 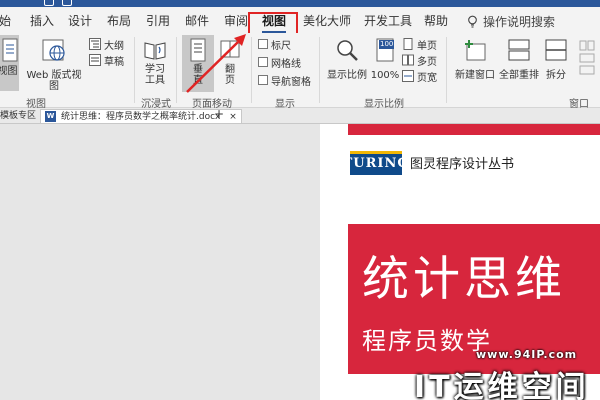 I want to click on one-page-icon, so click(x=408, y=44).